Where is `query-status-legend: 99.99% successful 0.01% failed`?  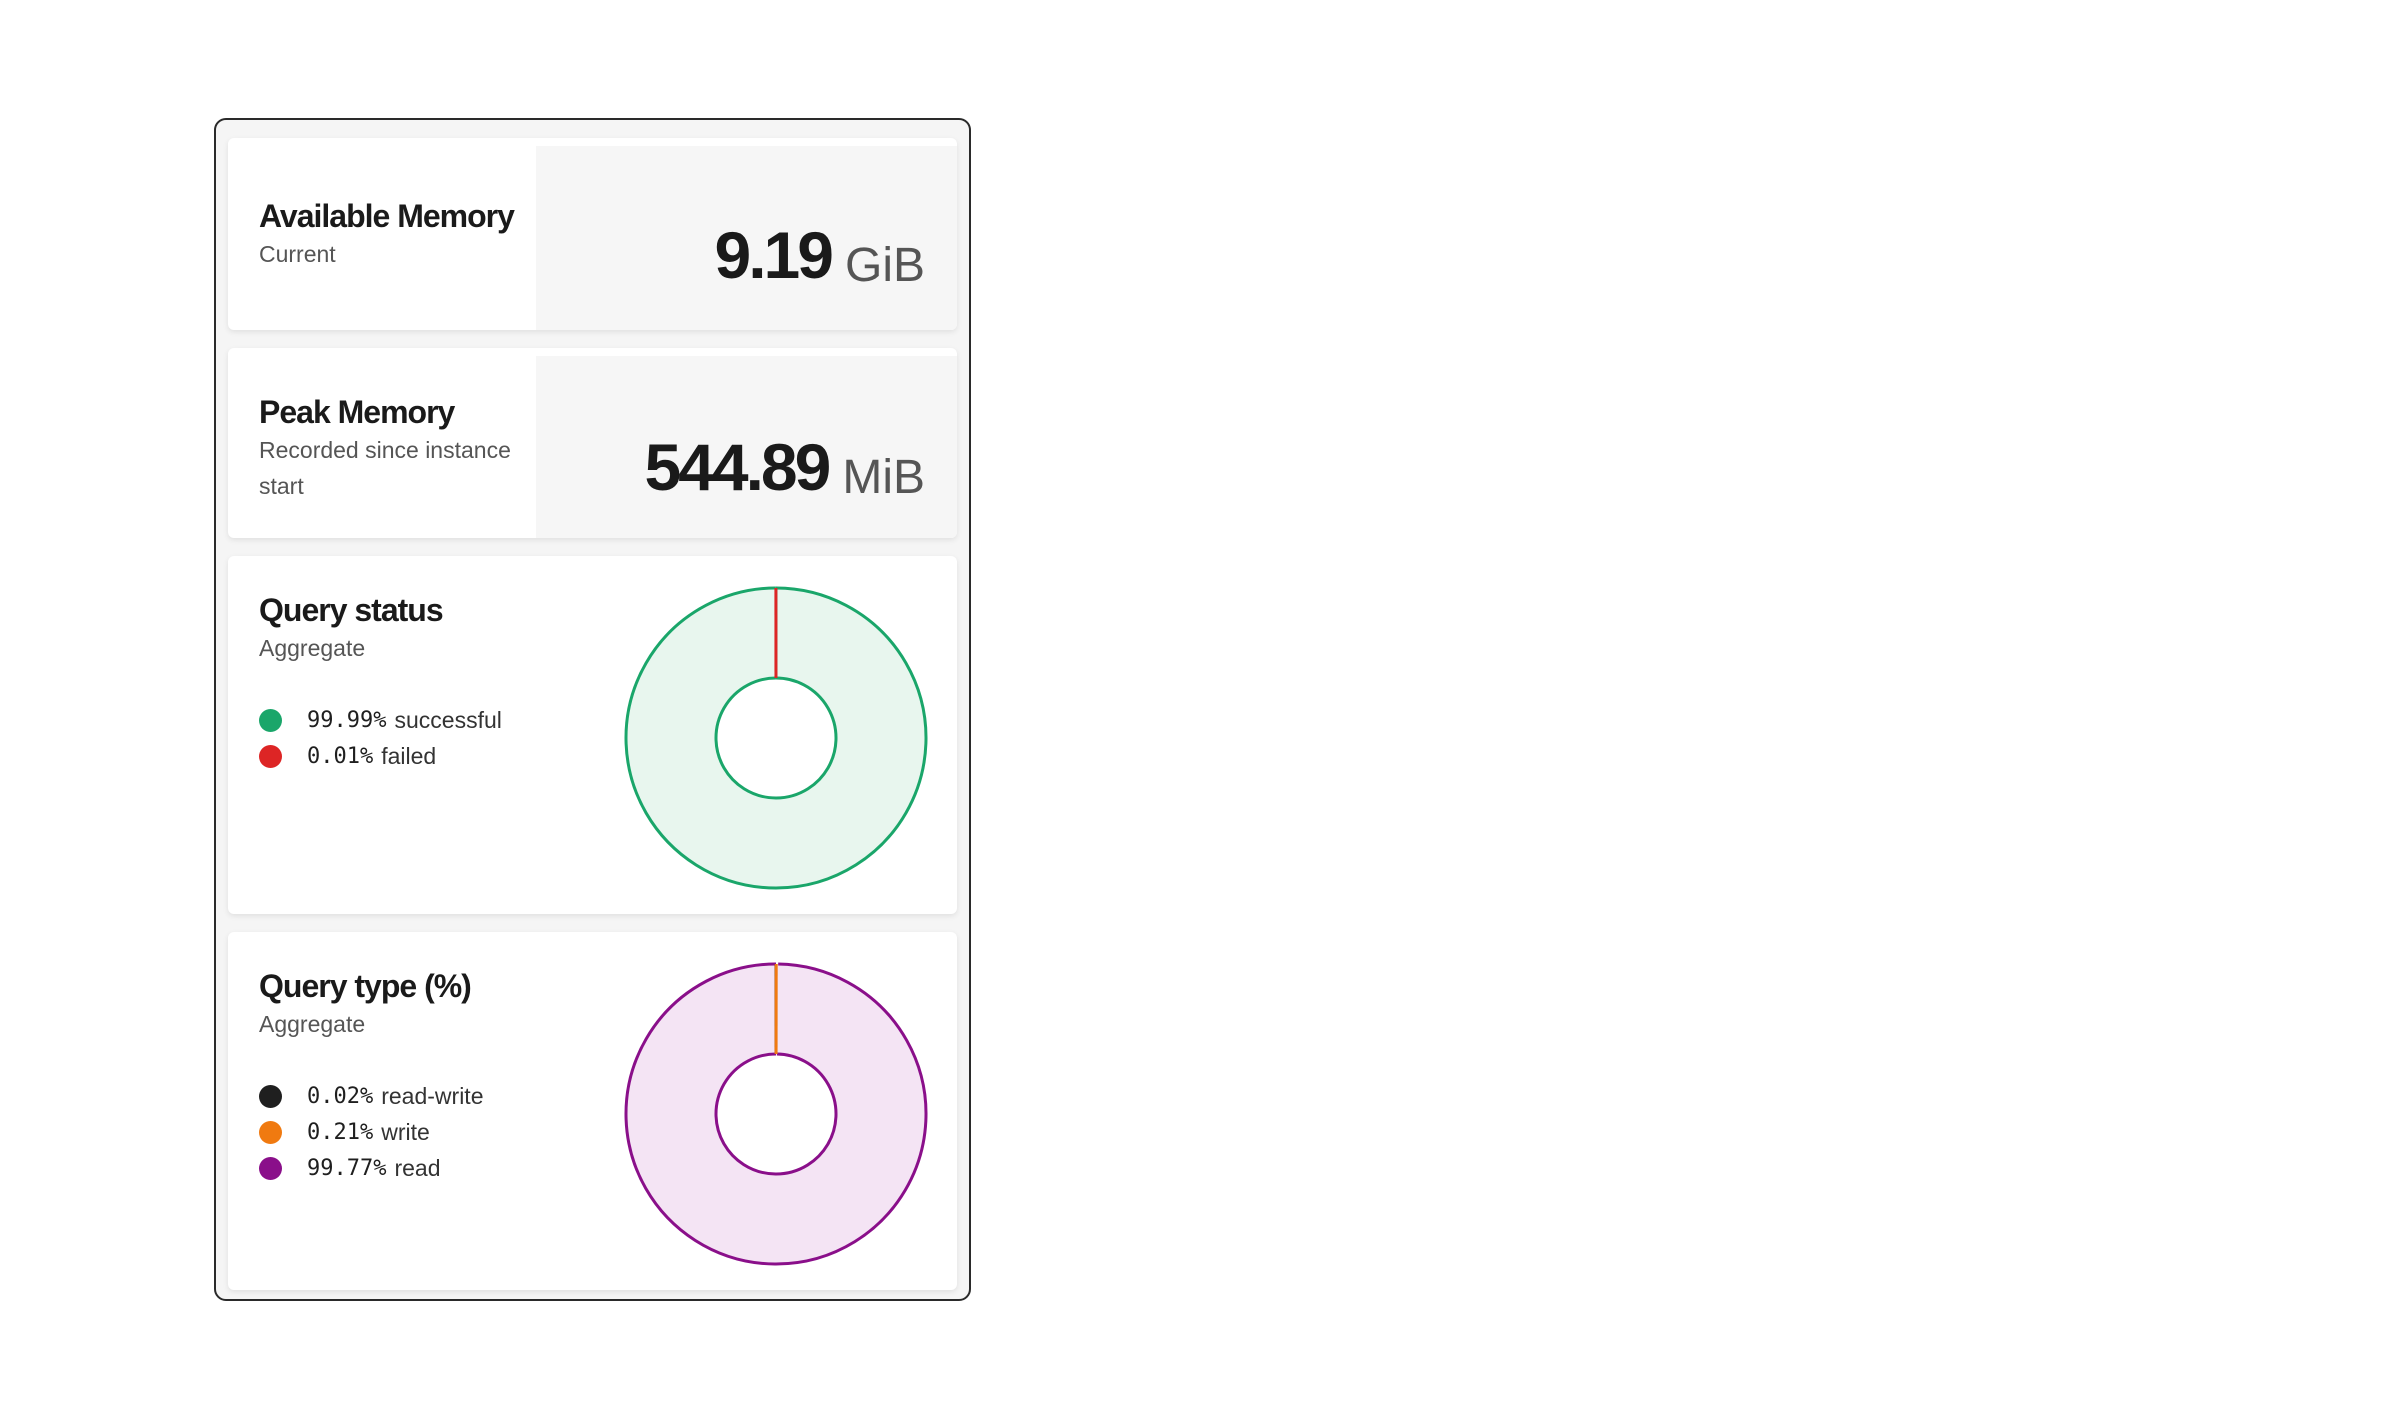 query-status-legend: 99.99% successful 0.01% failed is located at coordinates (424, 738).